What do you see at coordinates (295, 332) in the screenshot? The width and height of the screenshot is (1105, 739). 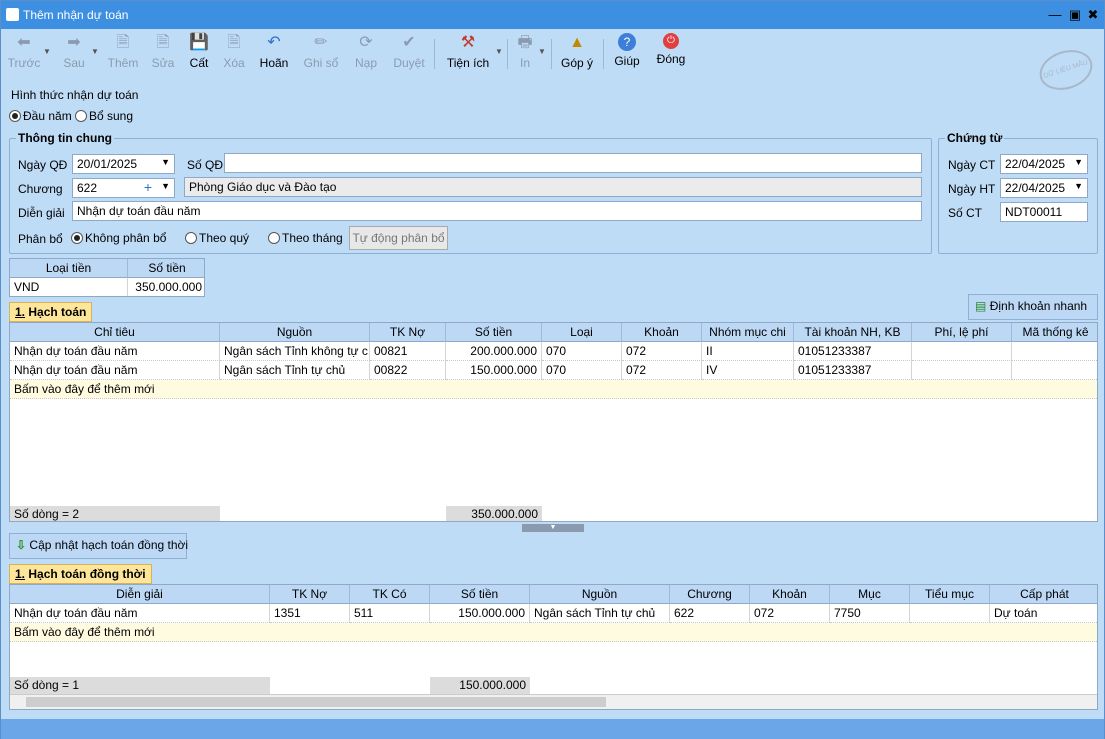 I see `header-cell: Nguồn` at bounding box center [295, 332].